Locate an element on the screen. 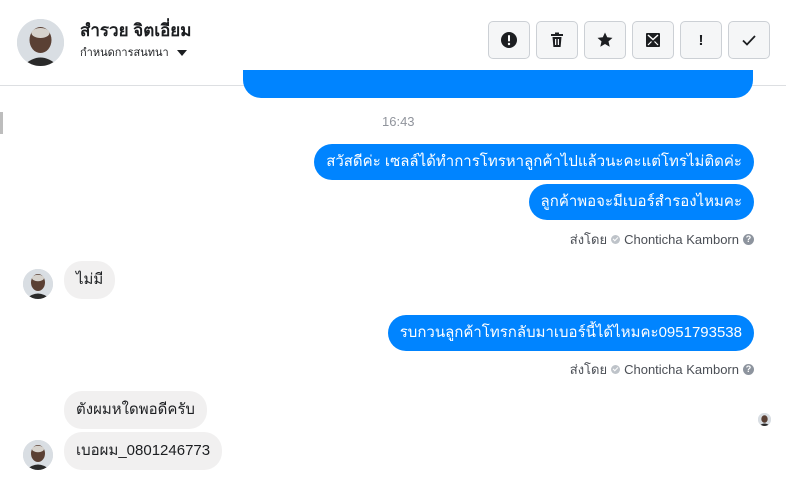  trash-icon is located at coordinates (557, 39).